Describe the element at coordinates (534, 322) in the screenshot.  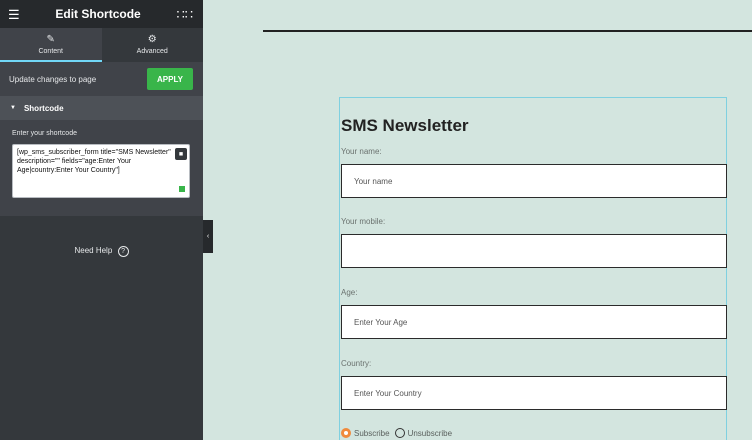
I see `age-input` at that location.